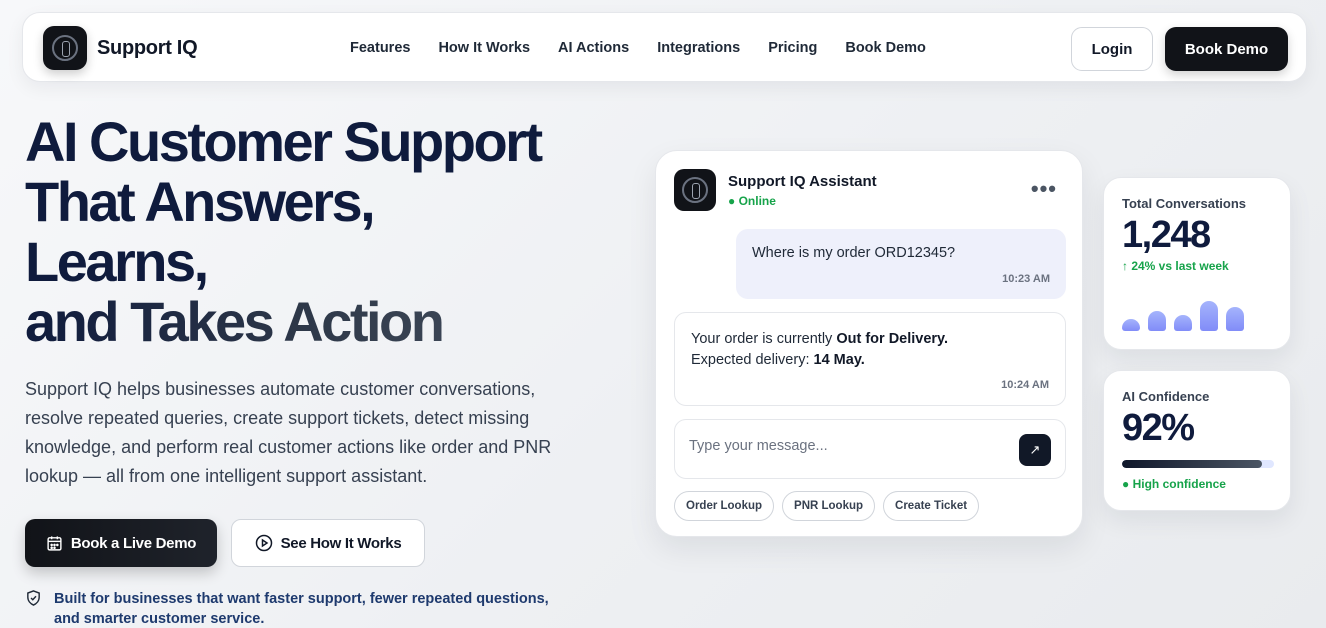 This screenshot has height=628, width=1326. What do you see at coordinates (380, 48) in the screenshot?
I see `nav-link-features: Features` at bounding box center [380, 48].